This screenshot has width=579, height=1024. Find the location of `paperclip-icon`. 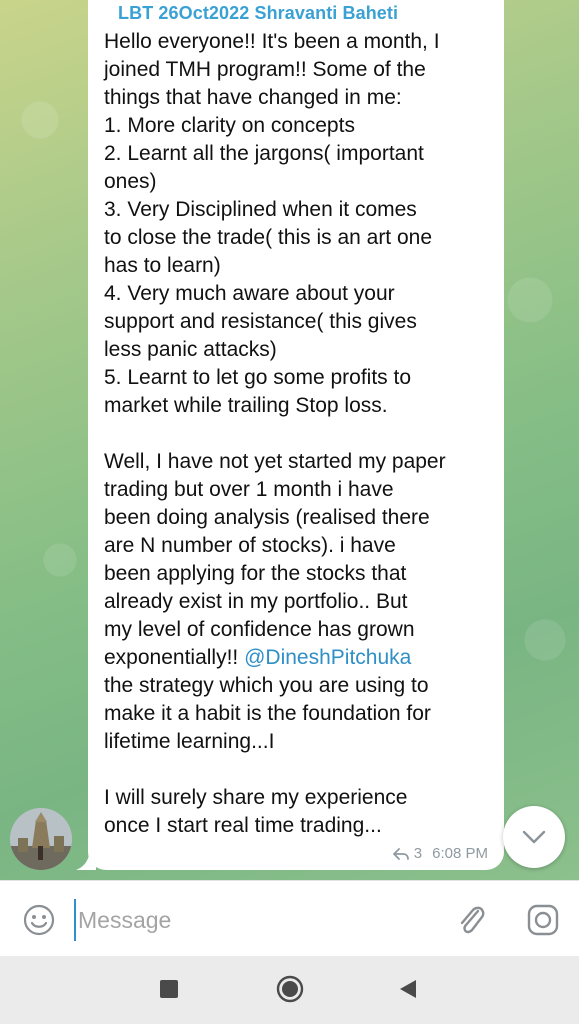

paperclip-icon is located at coordinates (471, 920).